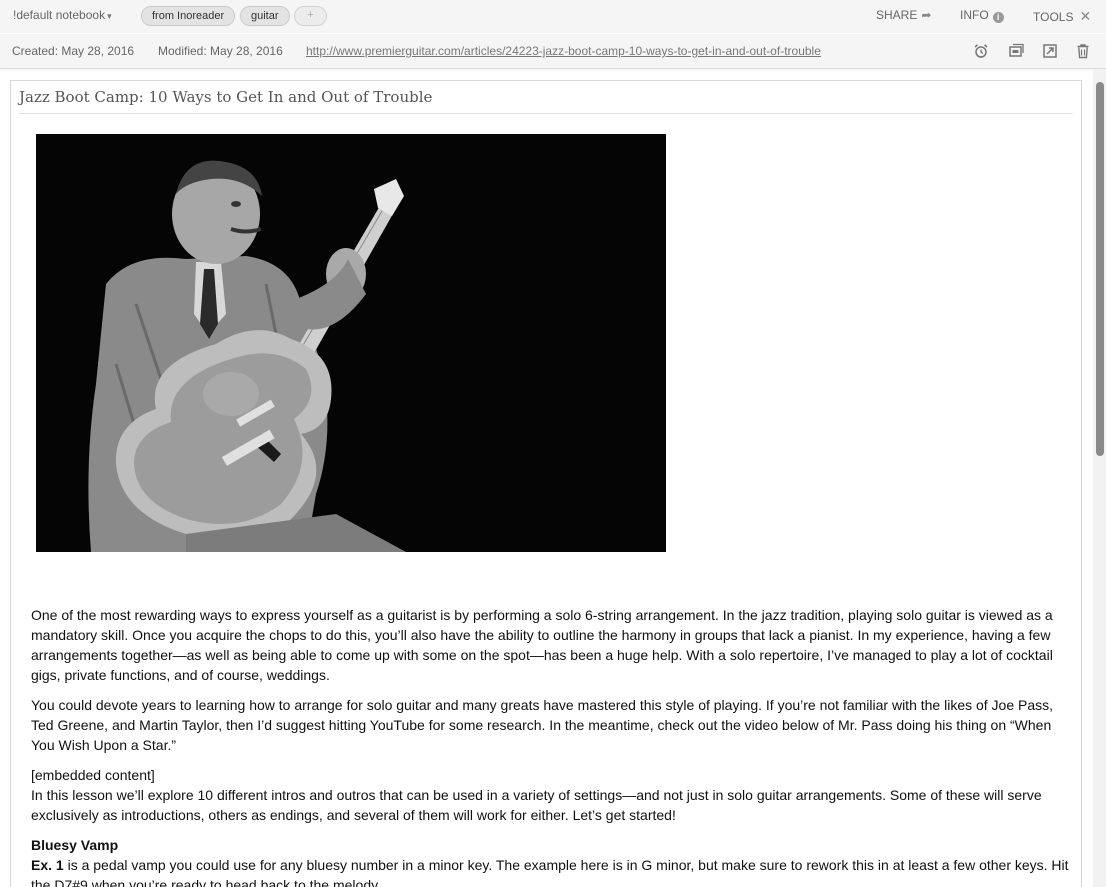  I want to click on created-date: Created: May 28, 2016, so click(73, 51).